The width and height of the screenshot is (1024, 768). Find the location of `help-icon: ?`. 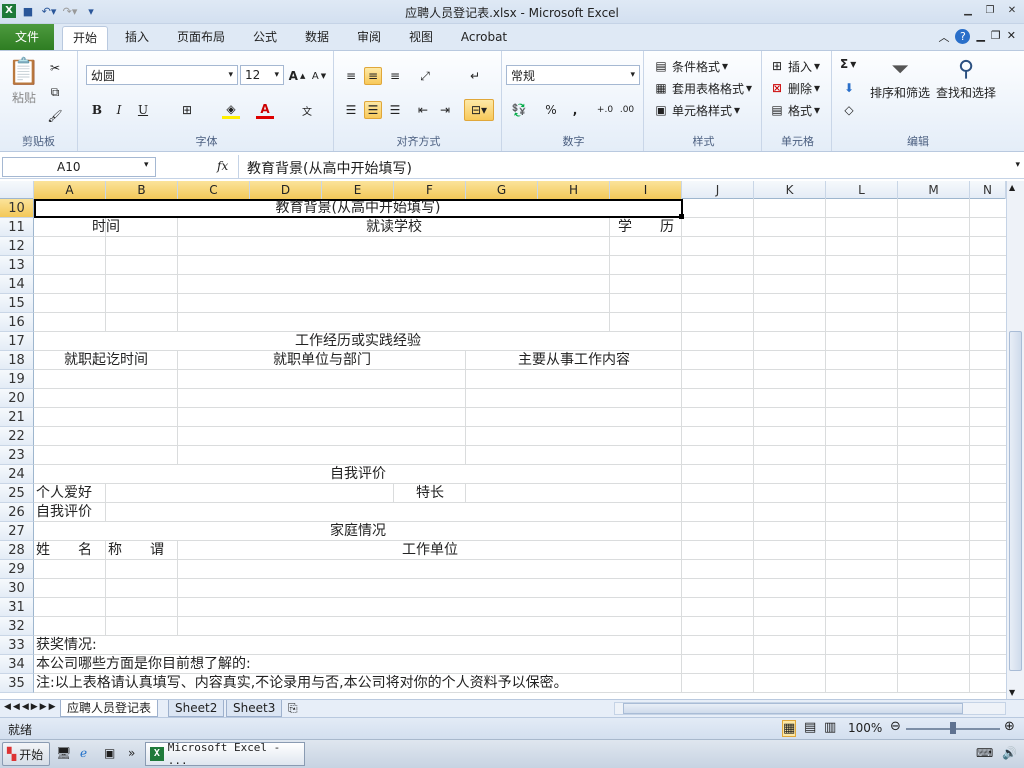

help-icon: ? is located at coordinates (963, 36).